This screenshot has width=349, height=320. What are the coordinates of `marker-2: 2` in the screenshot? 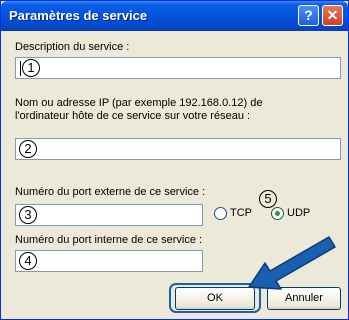 It's located at (28, 149).